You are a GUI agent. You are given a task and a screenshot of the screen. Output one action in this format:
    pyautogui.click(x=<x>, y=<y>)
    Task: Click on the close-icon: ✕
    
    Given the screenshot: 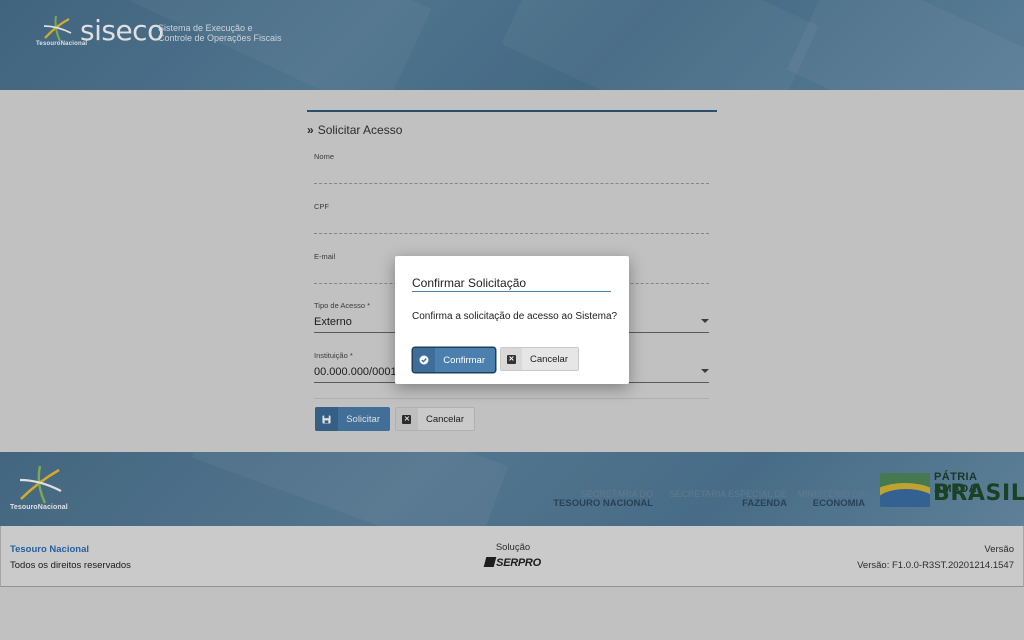 What is the action you would take?
    pyautogui.click(x=511, y=359)
    